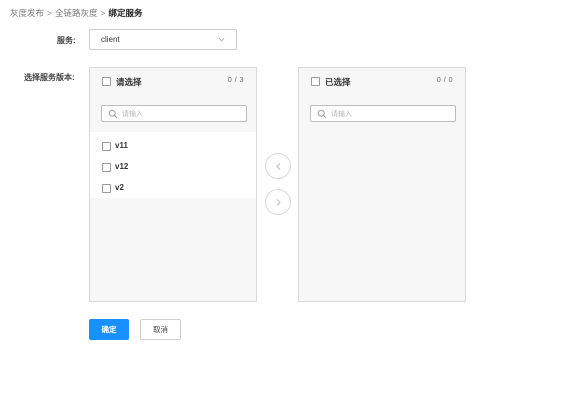 The height and width of the screenshot is (398, 580). What do you see at coordinates (122, 166) in the screenshot?
I see `list-item-label: v12` at bounding box center [122, 166].